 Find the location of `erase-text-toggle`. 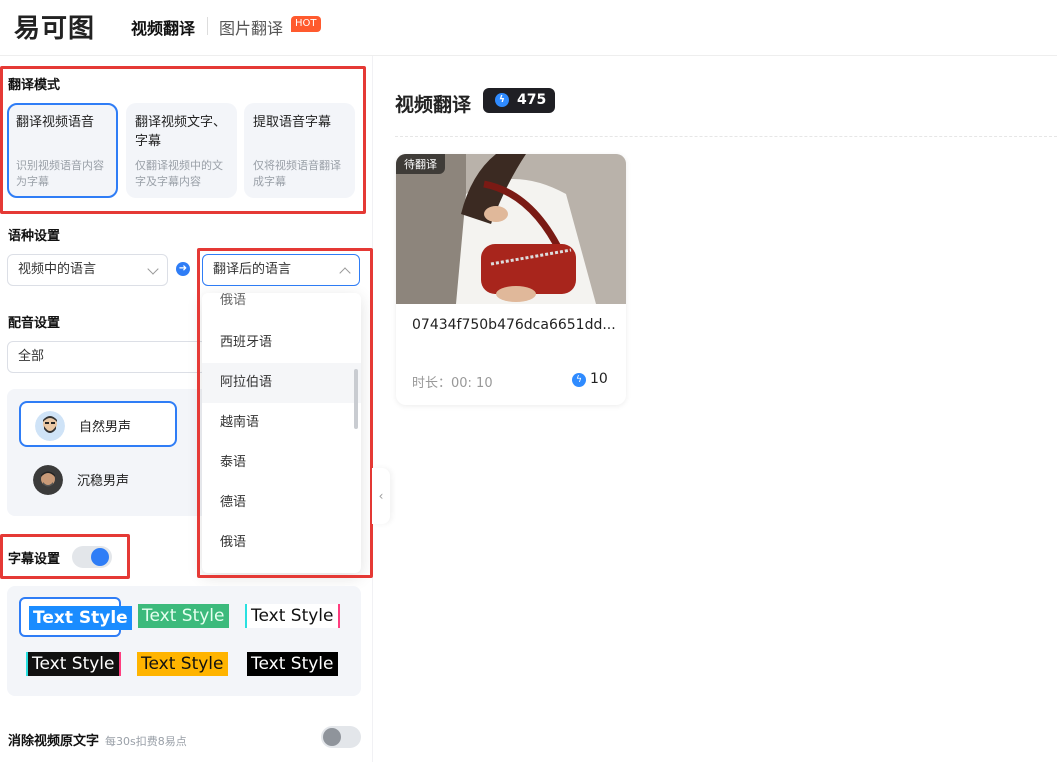

erase-text-toggle is located at coordinates (341, 737).